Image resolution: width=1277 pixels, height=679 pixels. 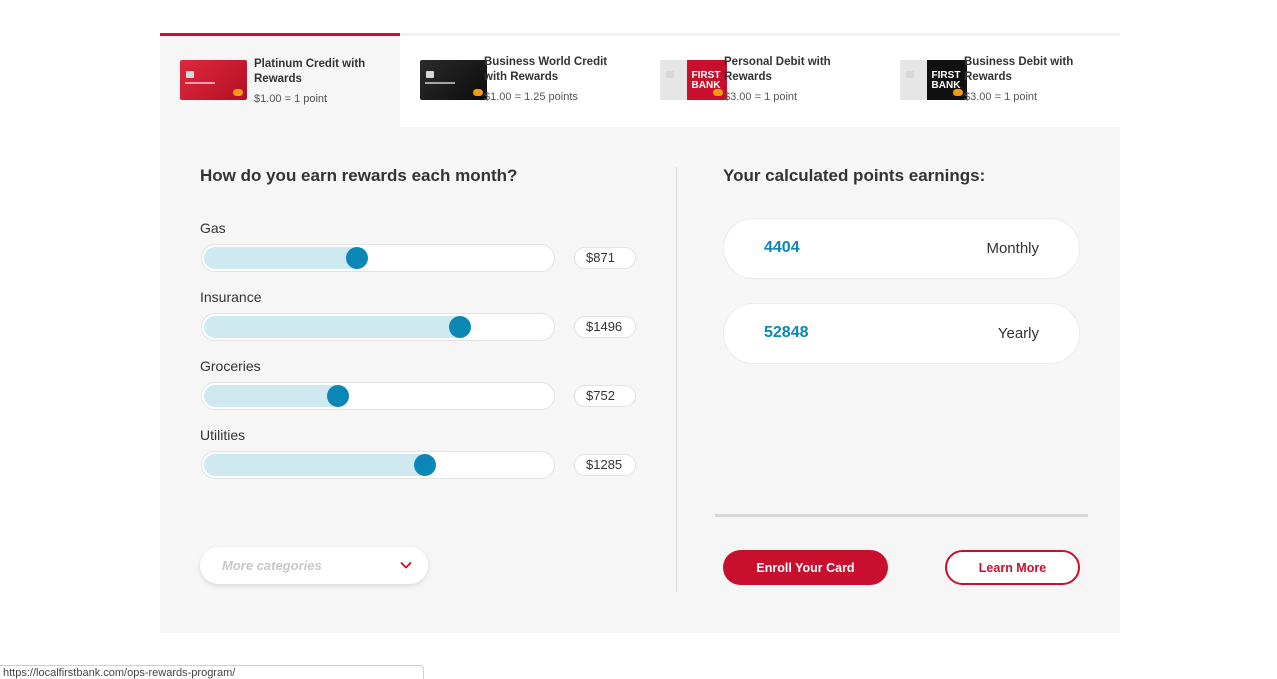 What do you see at coordinates (901, 248) in the screenshot?
I see `monthly-result: 4404 Monthly` at bounding box center [901, 248].